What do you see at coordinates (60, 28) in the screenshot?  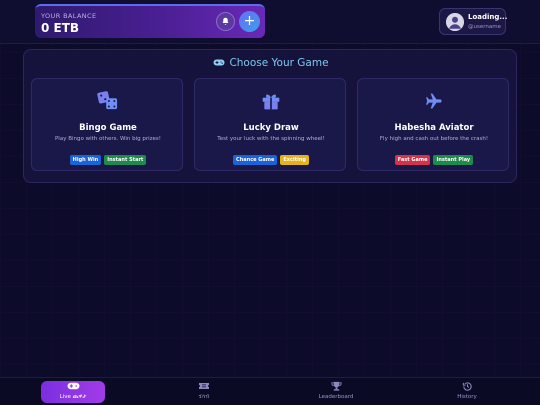 I see `balance-value: 0 ETB` at bounding box center [60, 28].